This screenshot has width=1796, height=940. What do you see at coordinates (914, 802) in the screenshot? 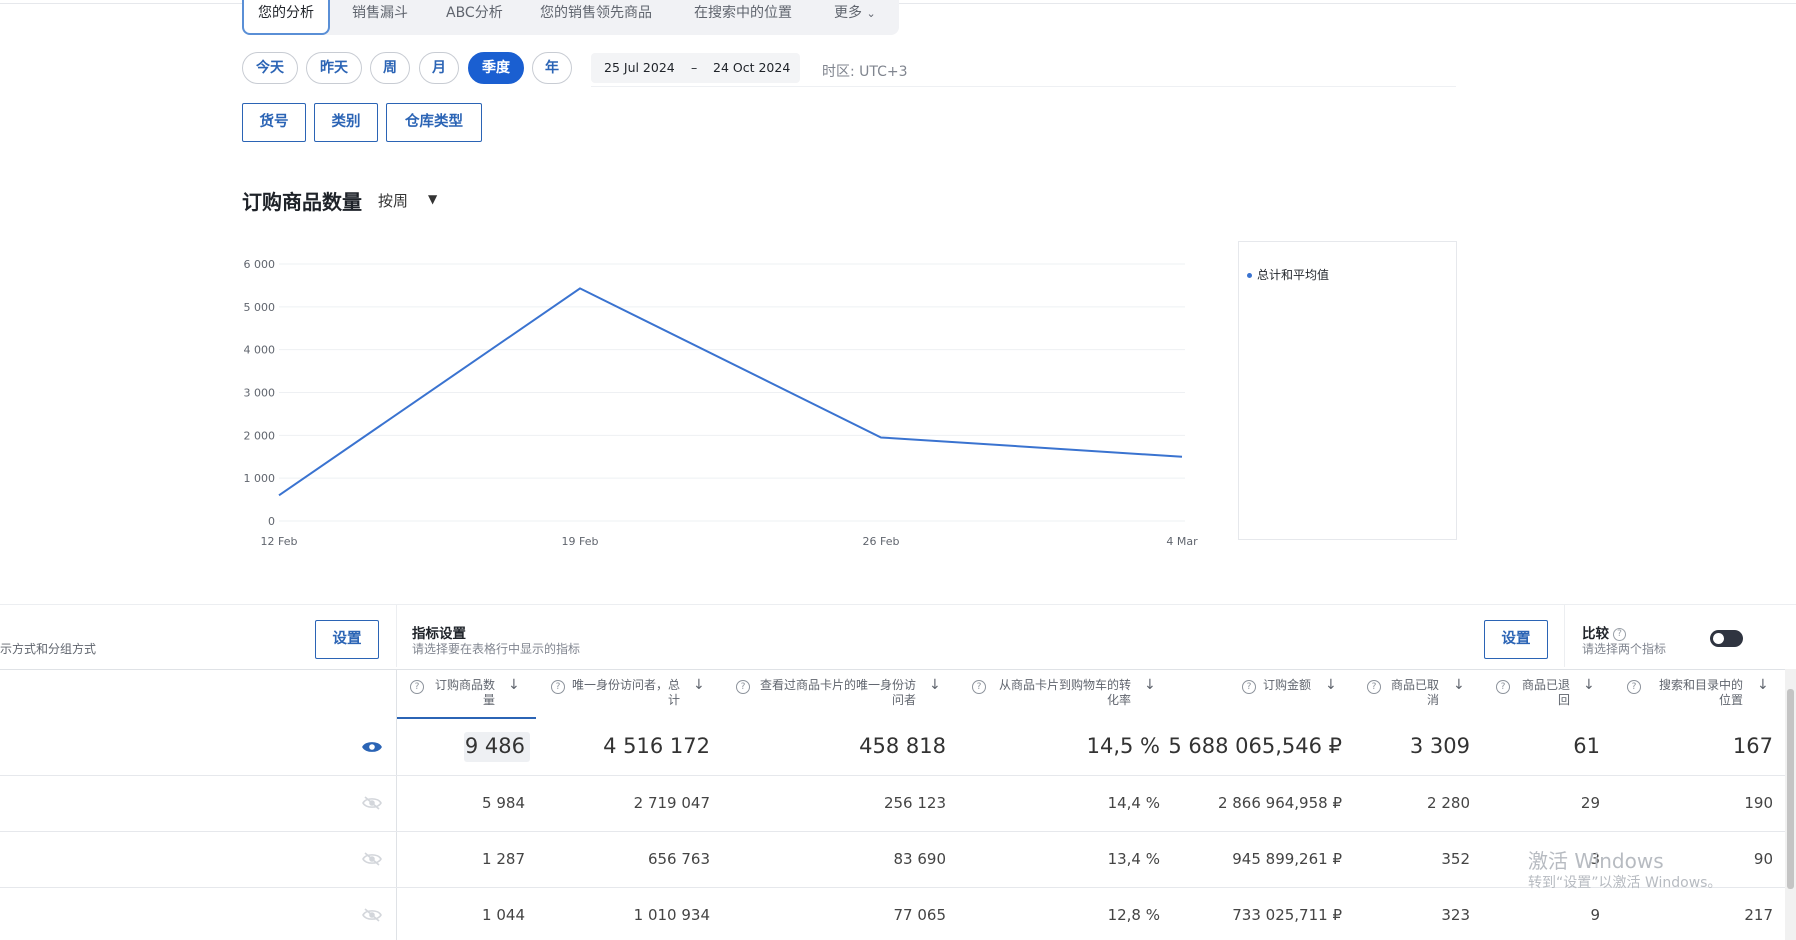
I see `table-cell: 256 123` at bounding box center [914, 802].